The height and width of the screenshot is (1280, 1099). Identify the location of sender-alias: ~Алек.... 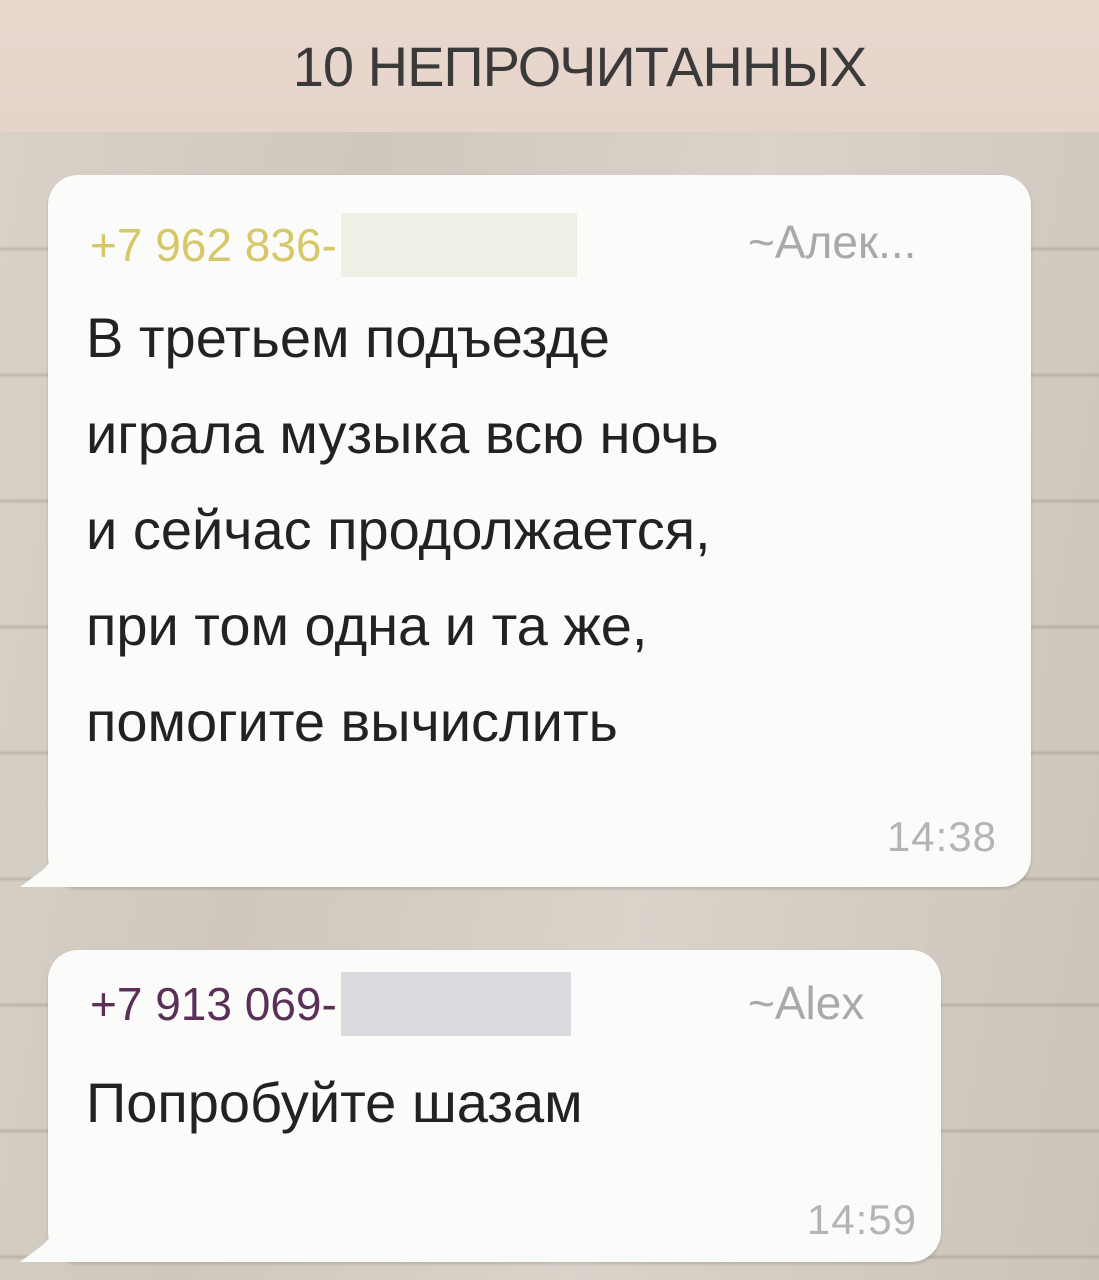
(832, 242).